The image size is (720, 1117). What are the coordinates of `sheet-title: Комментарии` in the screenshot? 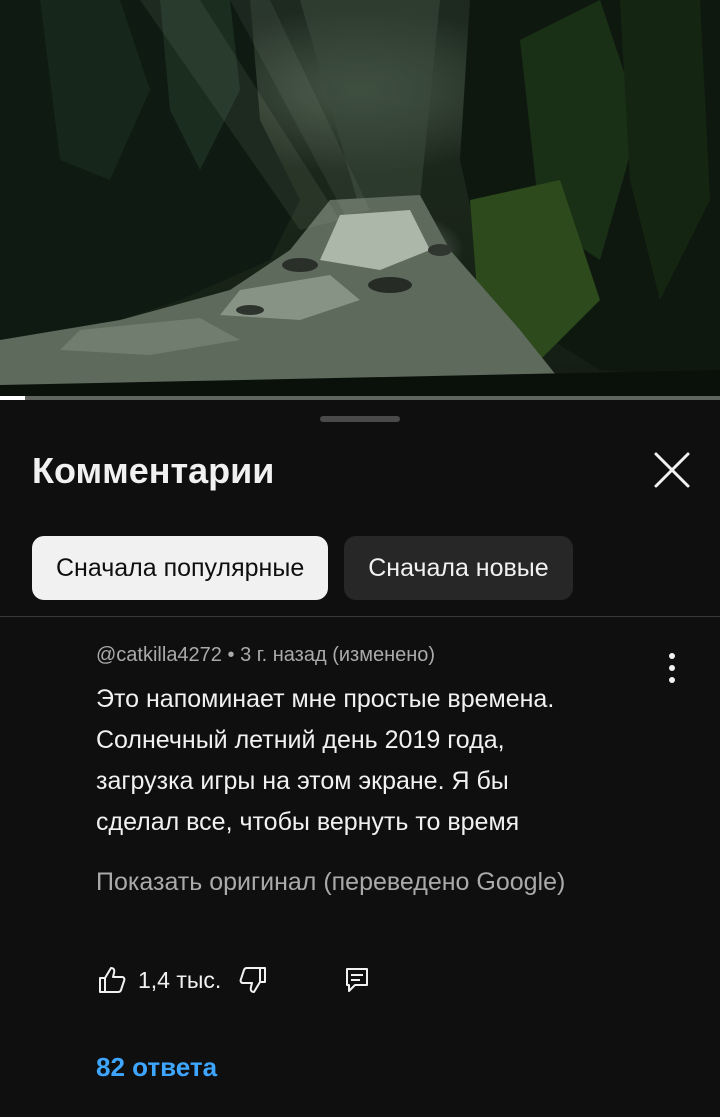 It's located at (153, 470).